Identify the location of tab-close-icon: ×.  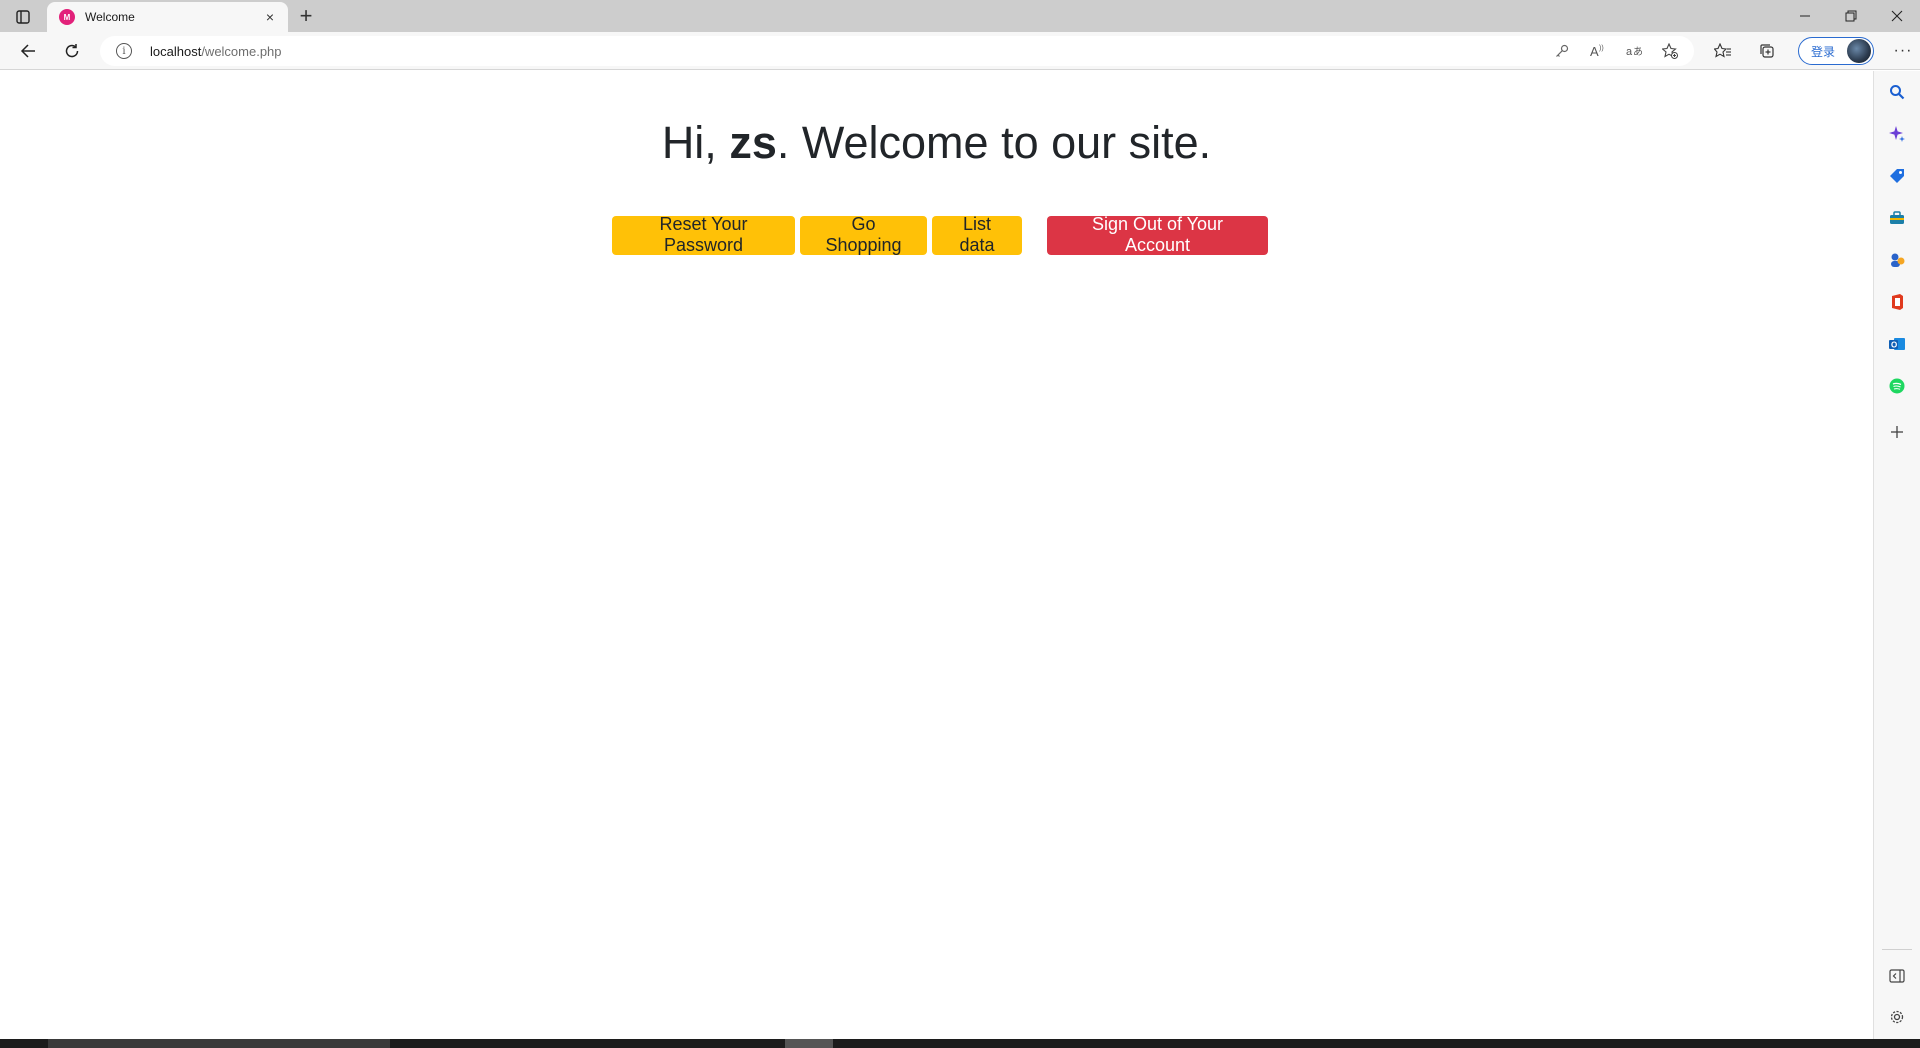
(270, 17).